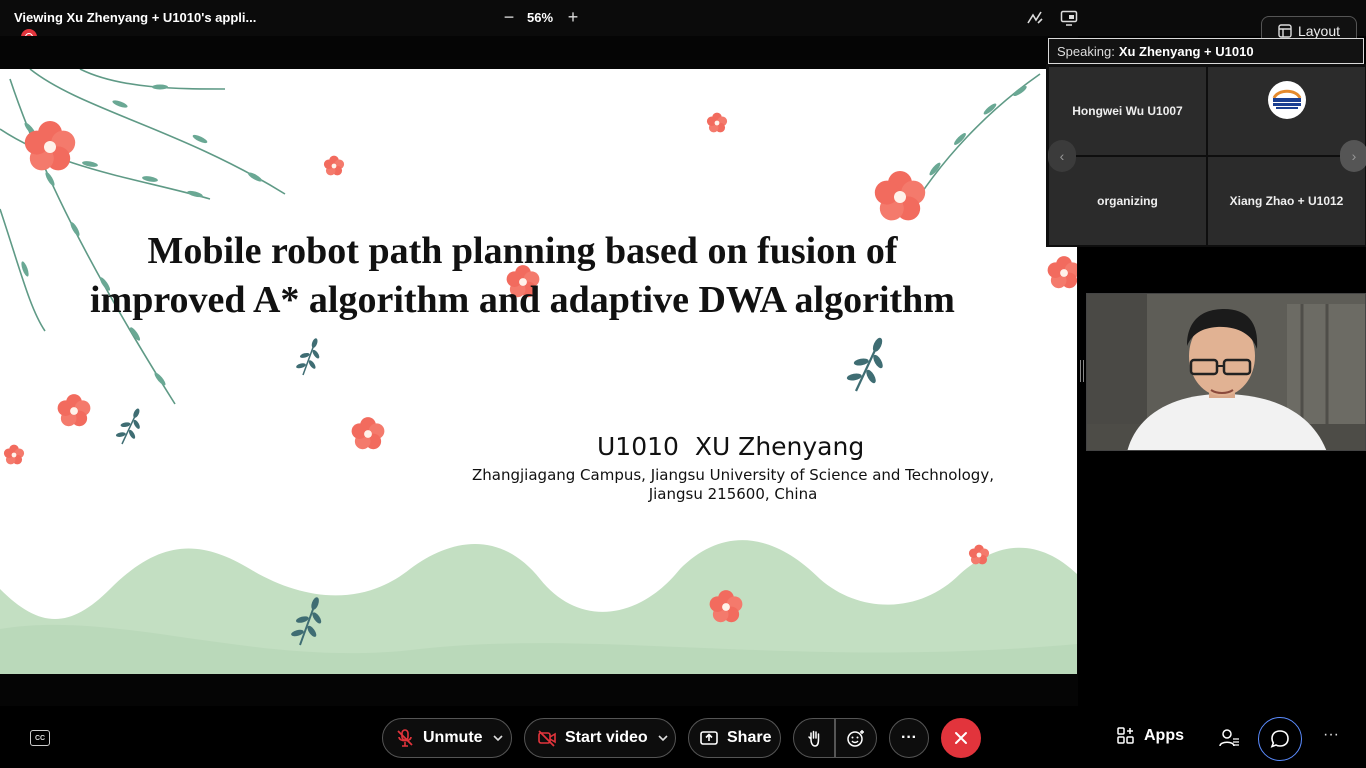 Image resolution: width=1366 pixels, height=768 pixels. I want to click on participant-name: Xiang Zhao + U1012, so click(1286, 201).